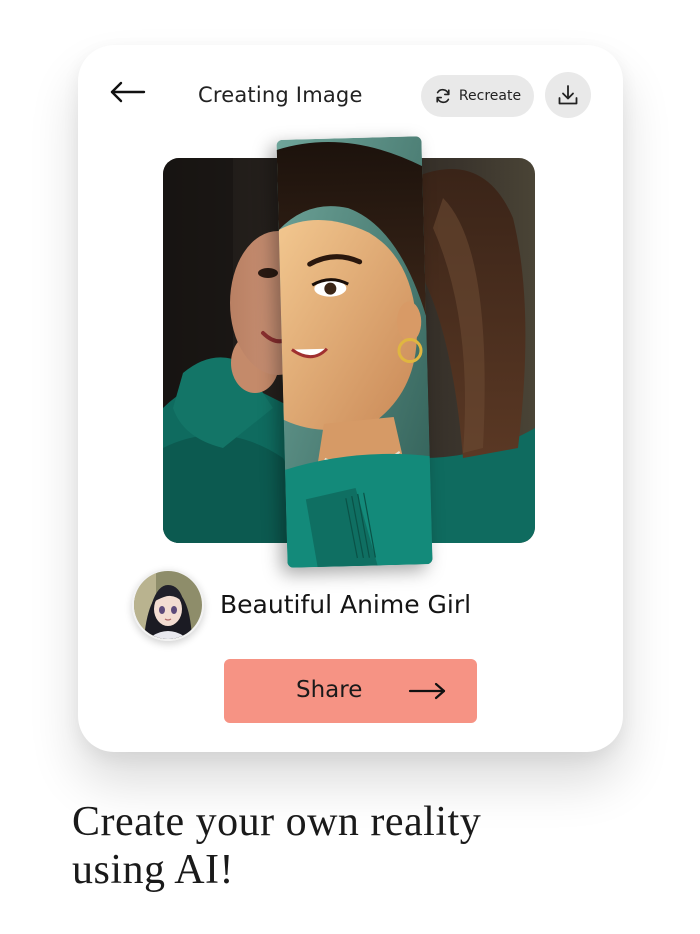  I want to click on style-name: Beautiful Anime Girl, so click(346, 604).